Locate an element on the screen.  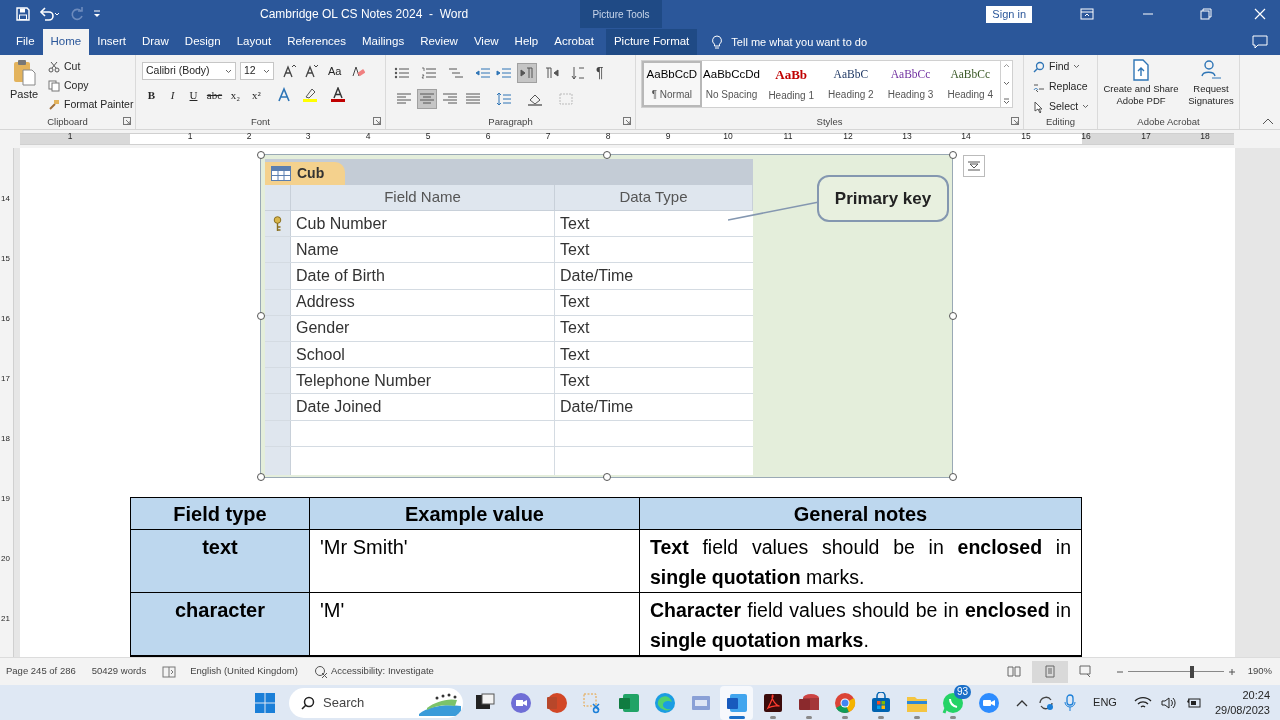
volume-icon is located at coordinates (1168, 702).